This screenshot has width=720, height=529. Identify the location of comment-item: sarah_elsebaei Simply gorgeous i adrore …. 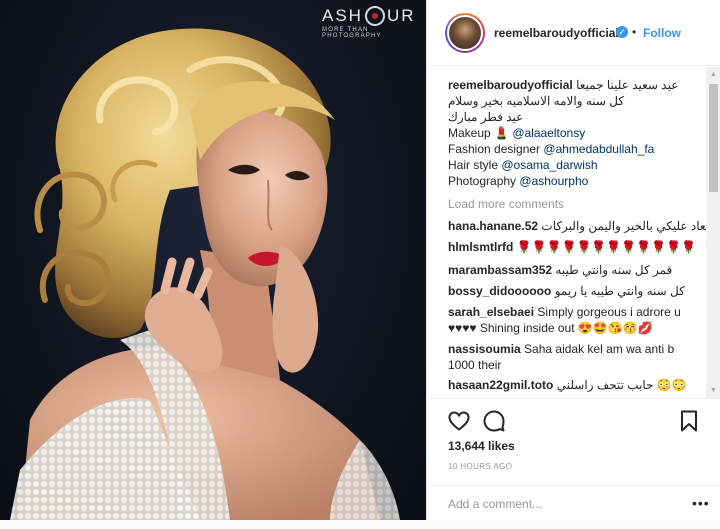
(564, 312).